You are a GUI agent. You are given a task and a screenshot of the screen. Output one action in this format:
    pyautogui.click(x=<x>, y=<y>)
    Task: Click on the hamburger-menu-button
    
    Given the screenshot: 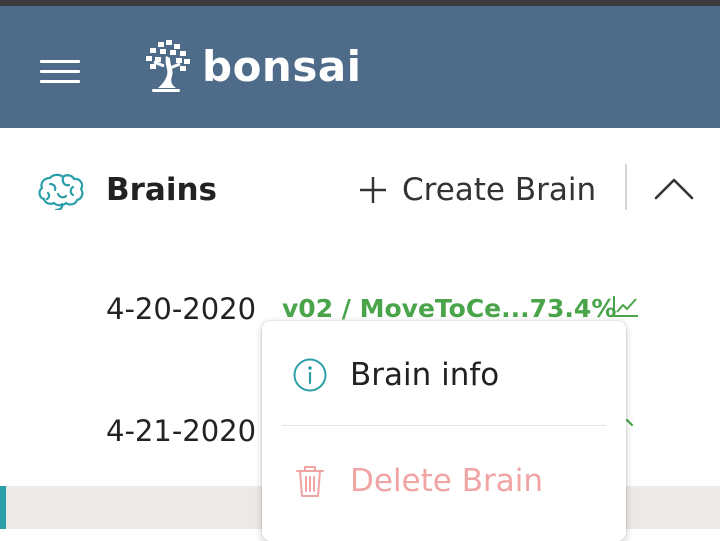 What is the action you would take?
    pyautogui.click(x=60, y=72)
    